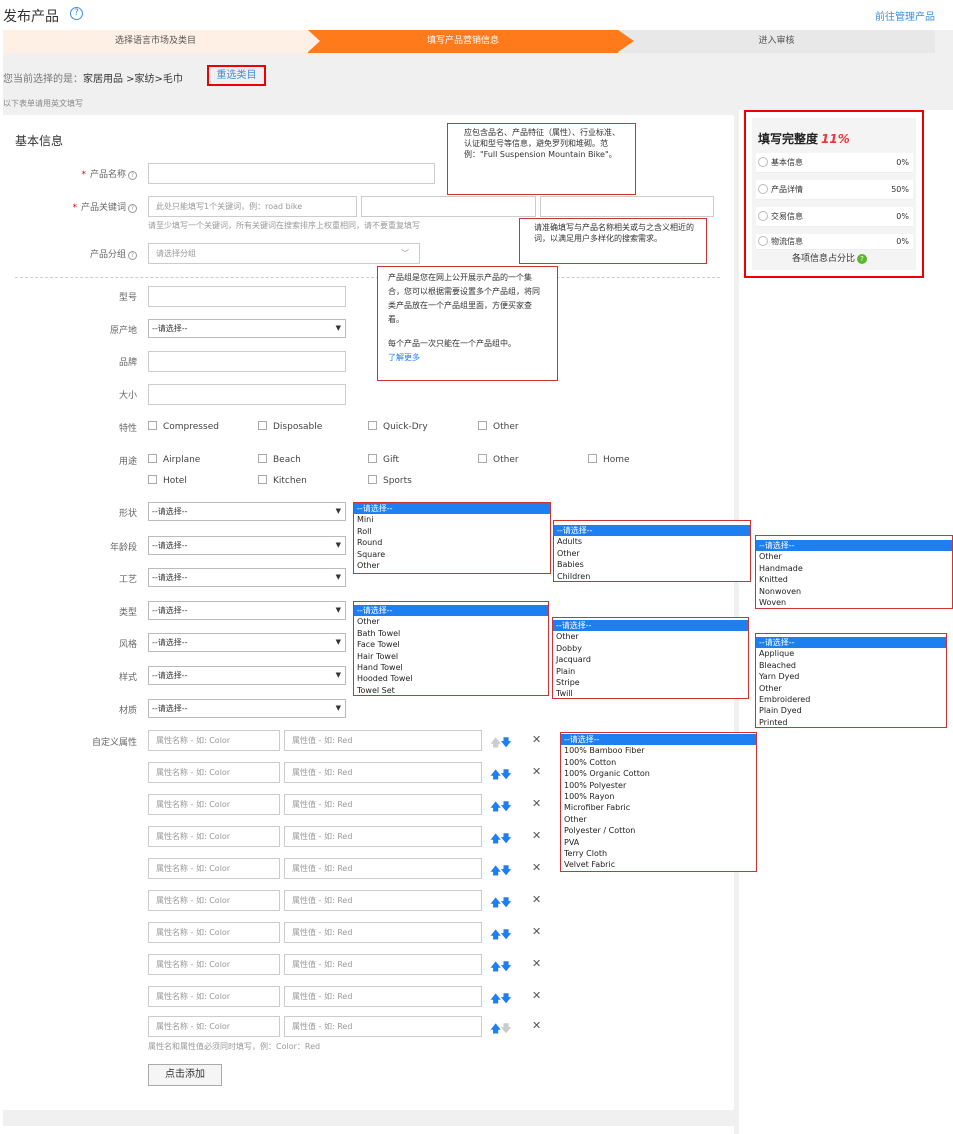 This screenshot has height=1134, width=953. I want to click on dropdown-option: Polyester / Cotton, so click(658, 830).